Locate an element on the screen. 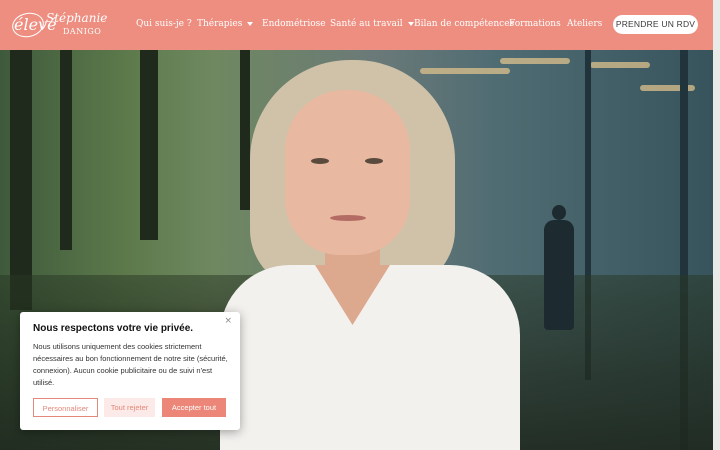 This screenshot has height=450, width=720. nav-label: Qui suis-je ? is located at coordinates (164, 24).